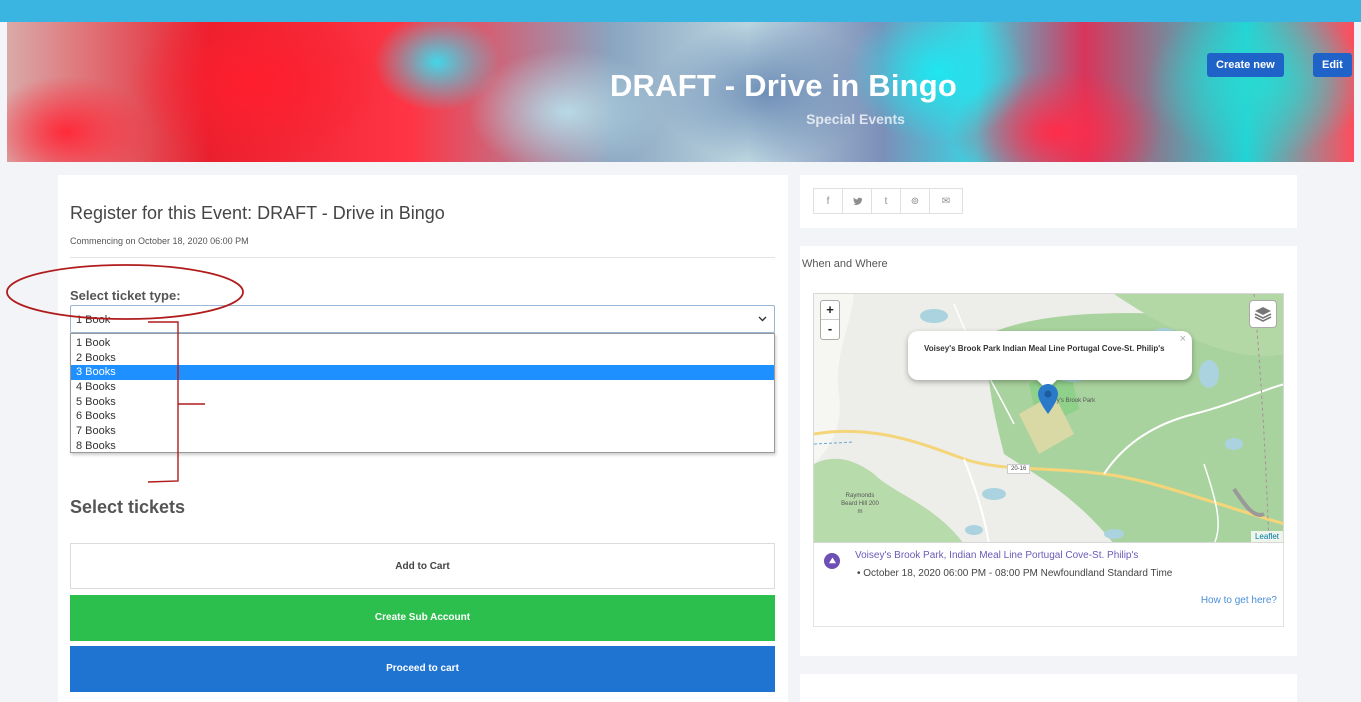  I want to click on ticket-option-1-book: 1 Book, so click(422, 343).